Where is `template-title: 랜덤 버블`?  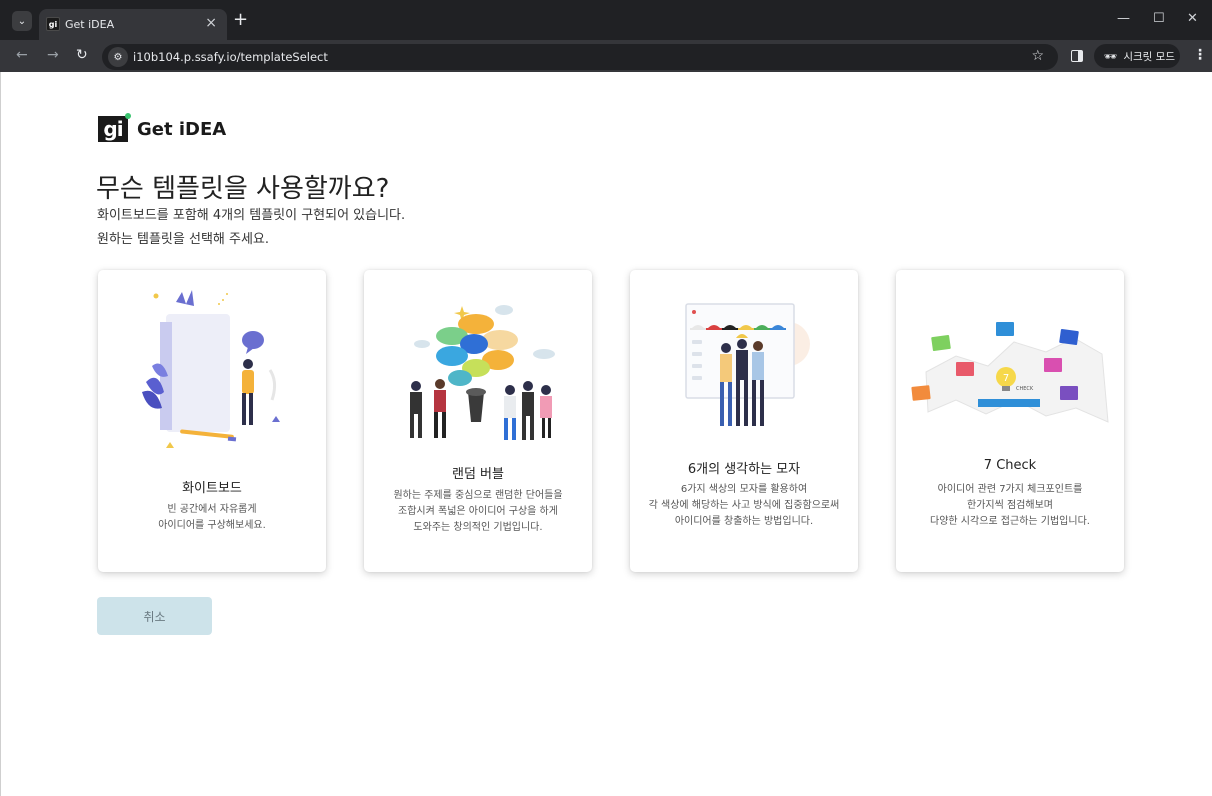 template-title: 랜덤 버블 is located at coordinates (478, 474).